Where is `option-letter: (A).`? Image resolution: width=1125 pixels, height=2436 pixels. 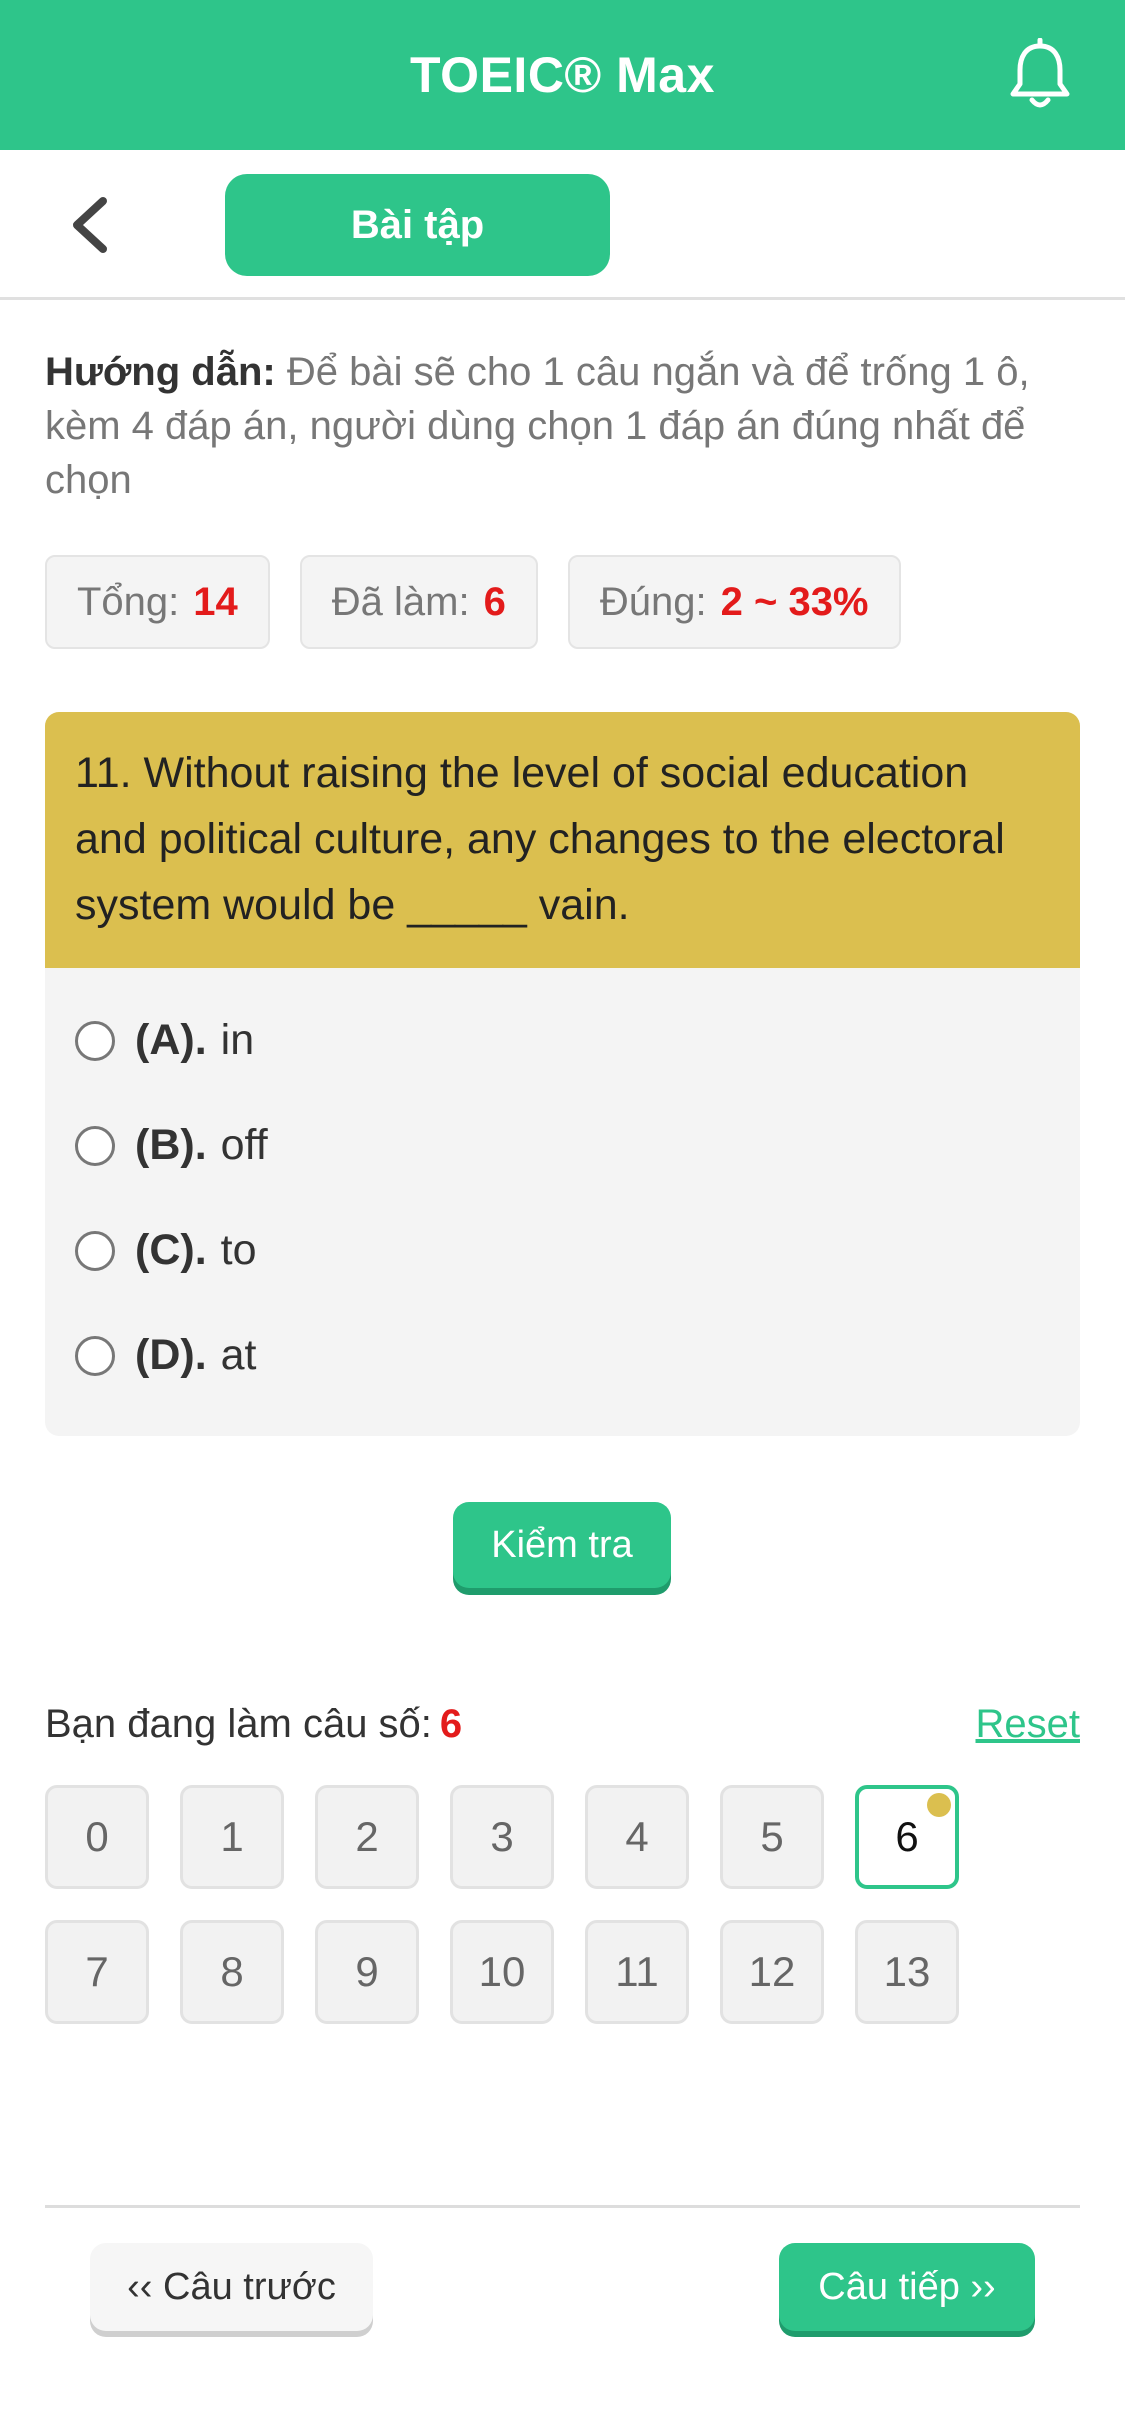 option-letter: (A). is located at coordinates (171, 1040).